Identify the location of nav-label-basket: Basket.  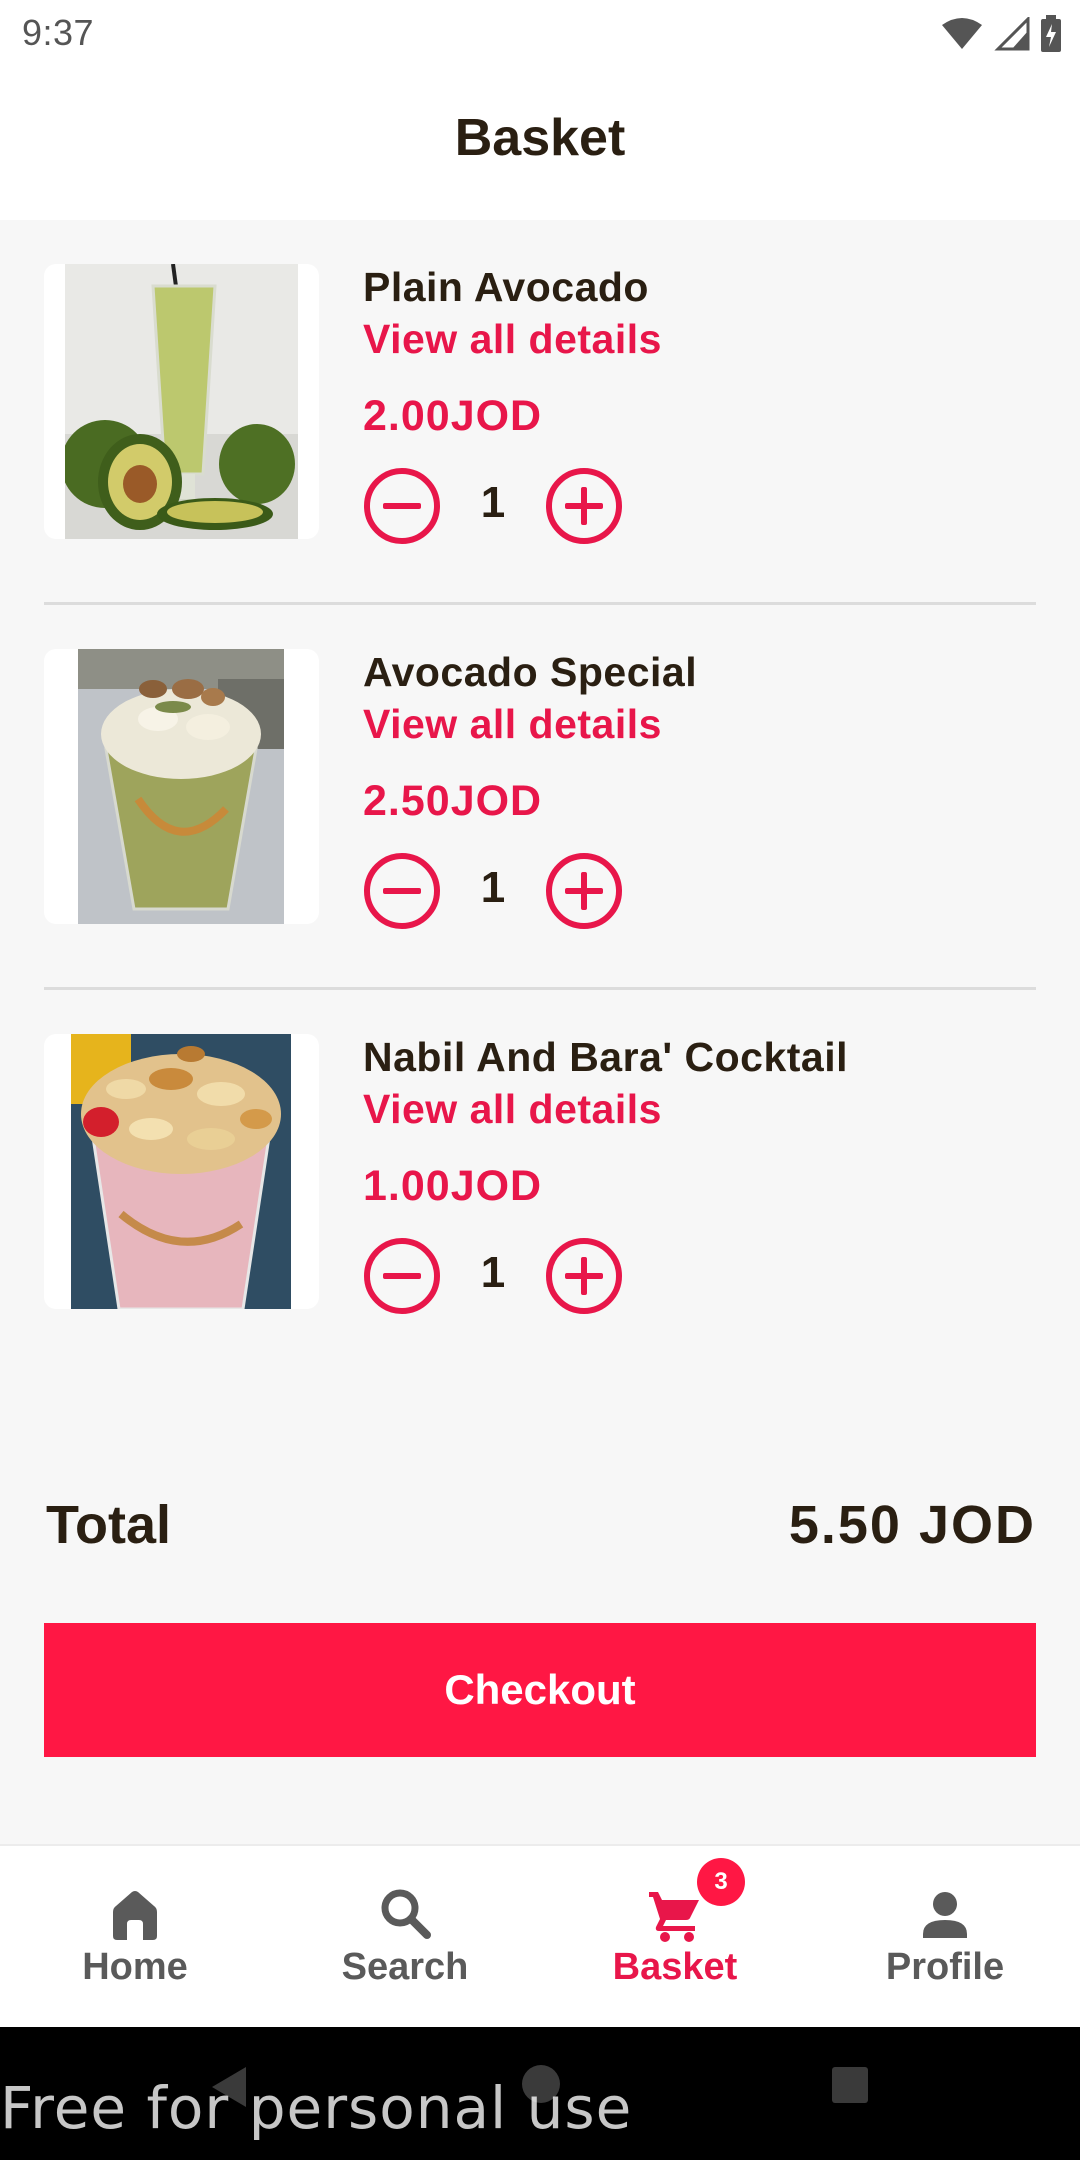
(675, 1967).